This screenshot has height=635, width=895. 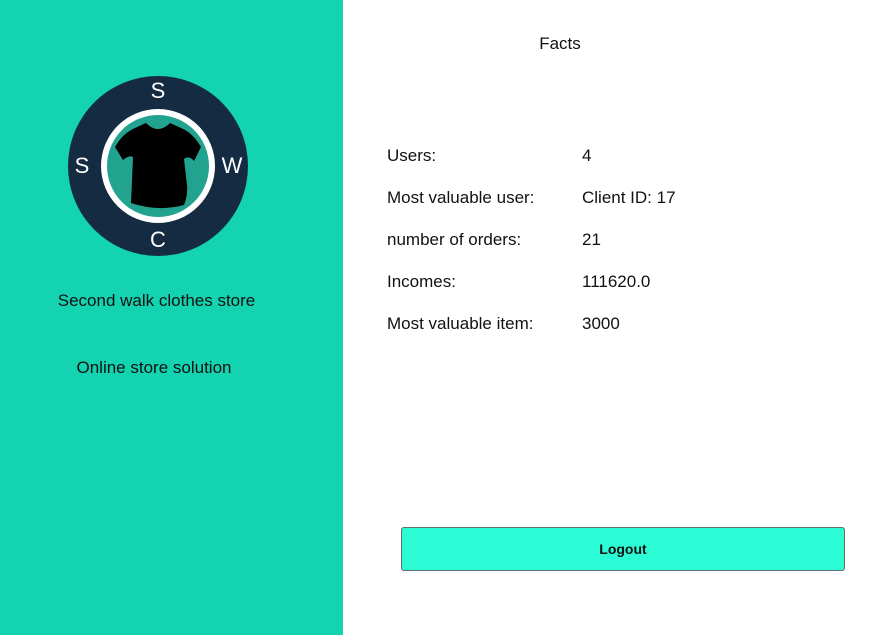 What do you see at coordinates (158, 239) in the screenshot?
I see `logo-letter-bottom: C` at bounding box center [158, 239].